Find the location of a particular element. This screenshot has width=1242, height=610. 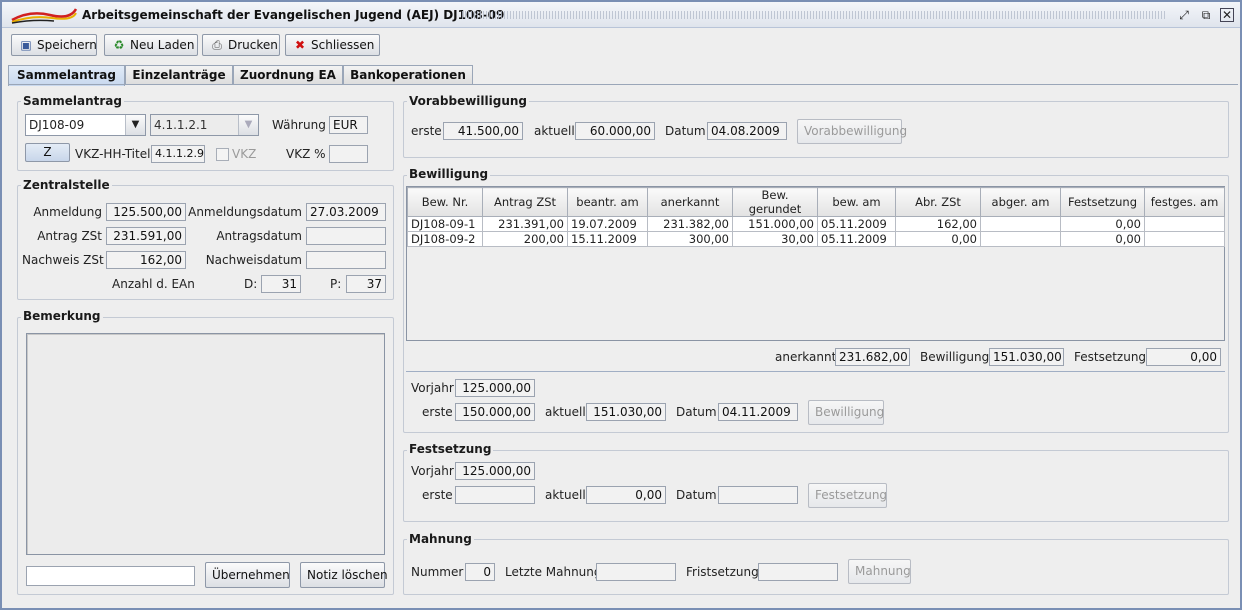

vorab-erste-field: 41.500,00 is located at coordinates (483, 131).